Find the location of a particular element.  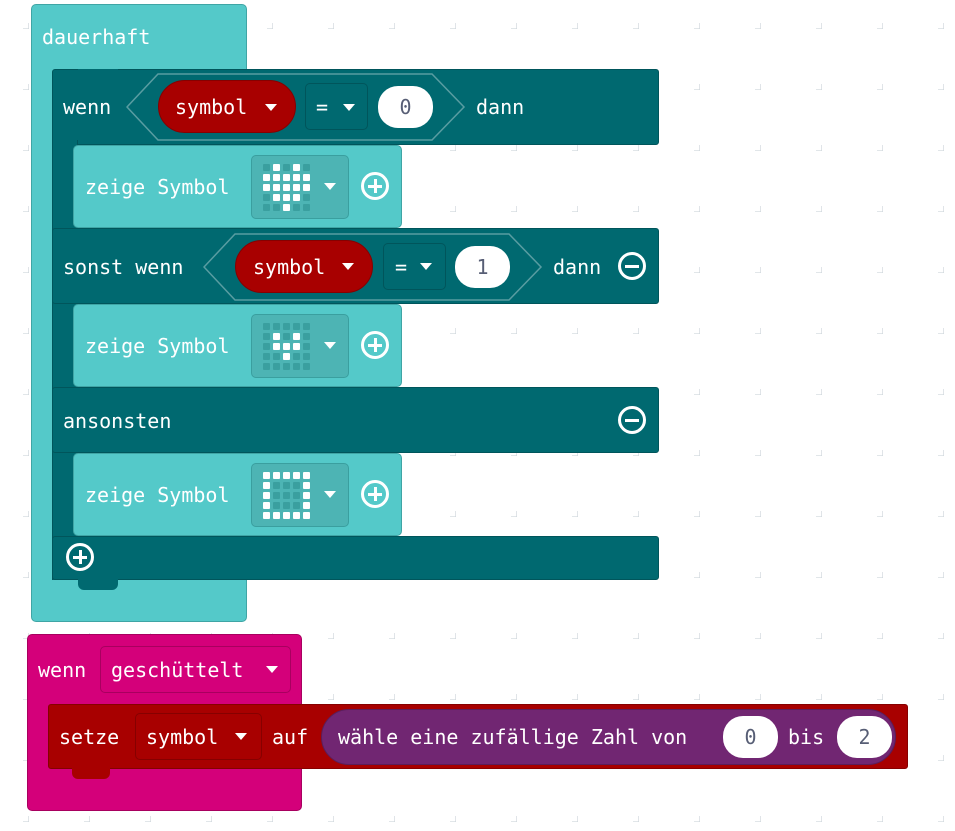

set-label: setze is located at coordinates (89, 737).